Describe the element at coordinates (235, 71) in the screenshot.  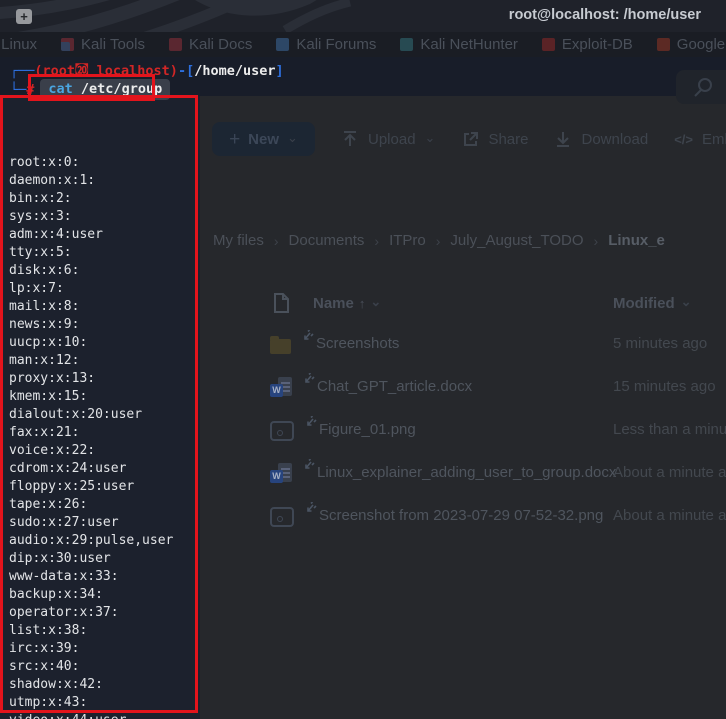
I see `prompt-cwd: /home/user` at that location.